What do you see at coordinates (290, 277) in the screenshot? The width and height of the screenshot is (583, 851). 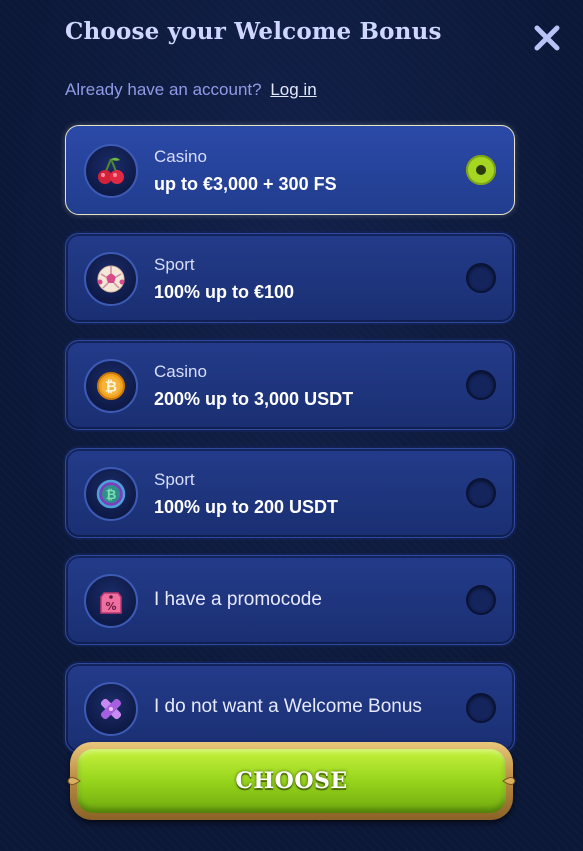 I see `bonus-option-sport-eur: Sport 100% up to €100` at bounding box center [290, 277].